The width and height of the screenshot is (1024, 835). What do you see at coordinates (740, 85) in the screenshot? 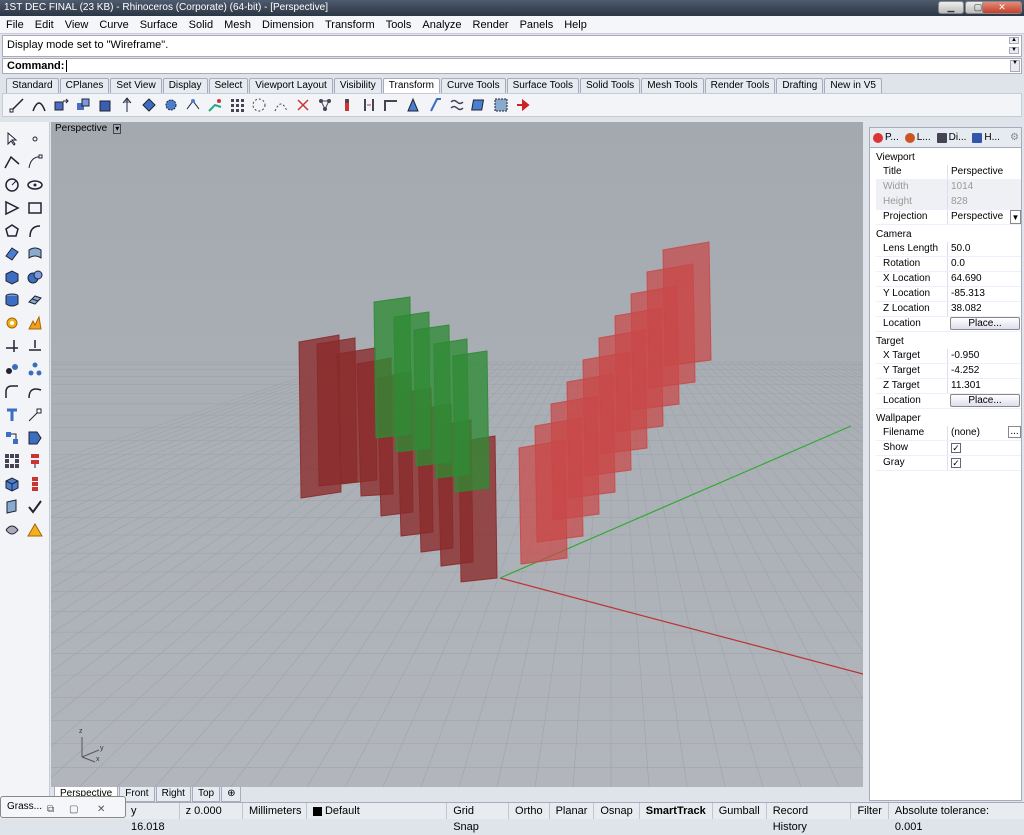
I see `tab-render-tools: Render Tools` at bounding box center [740, 85].